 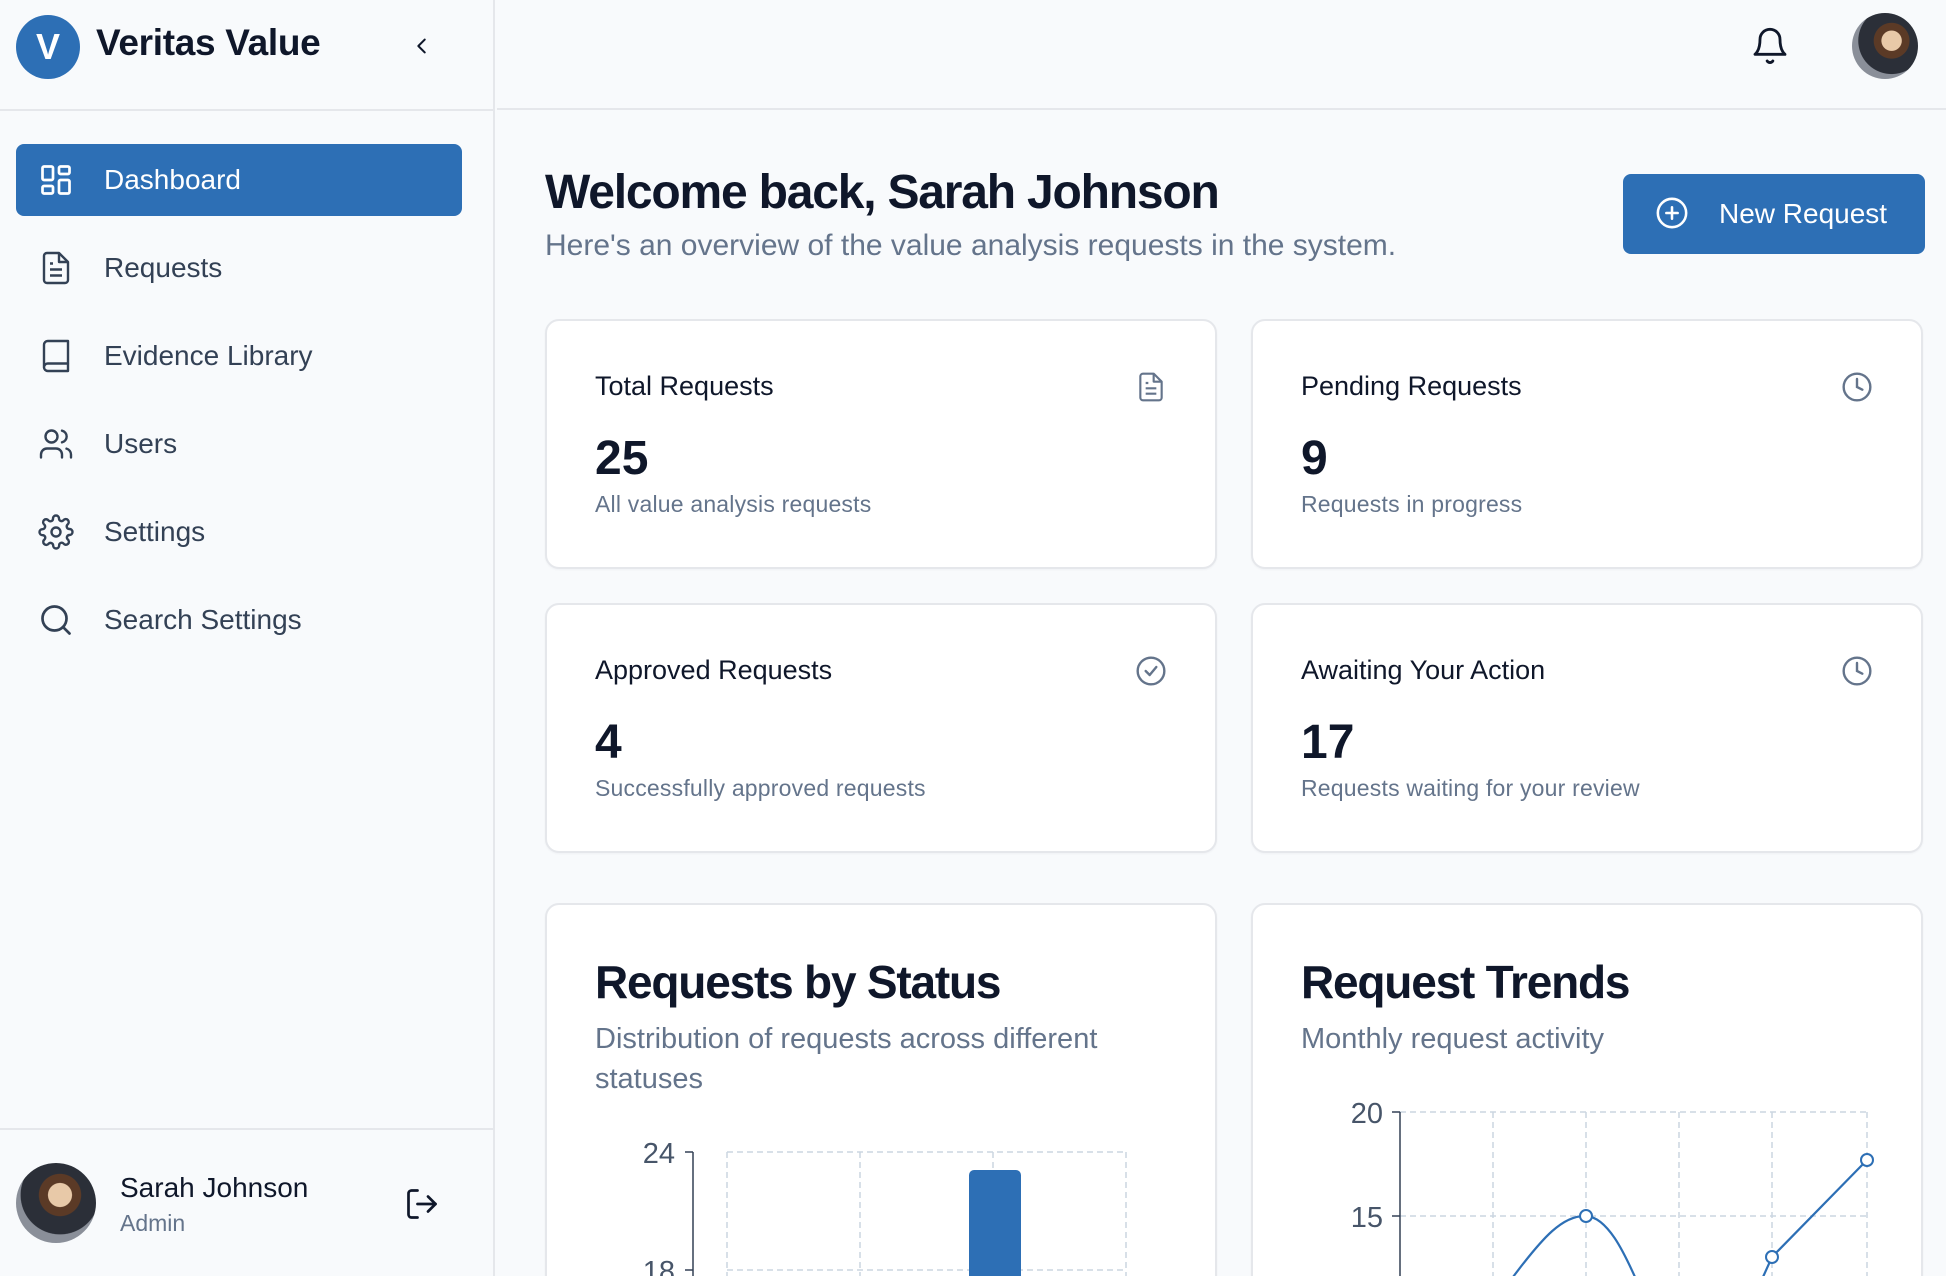 I want to click on y-tick-label: 15, so click(x=1367, y=1218).